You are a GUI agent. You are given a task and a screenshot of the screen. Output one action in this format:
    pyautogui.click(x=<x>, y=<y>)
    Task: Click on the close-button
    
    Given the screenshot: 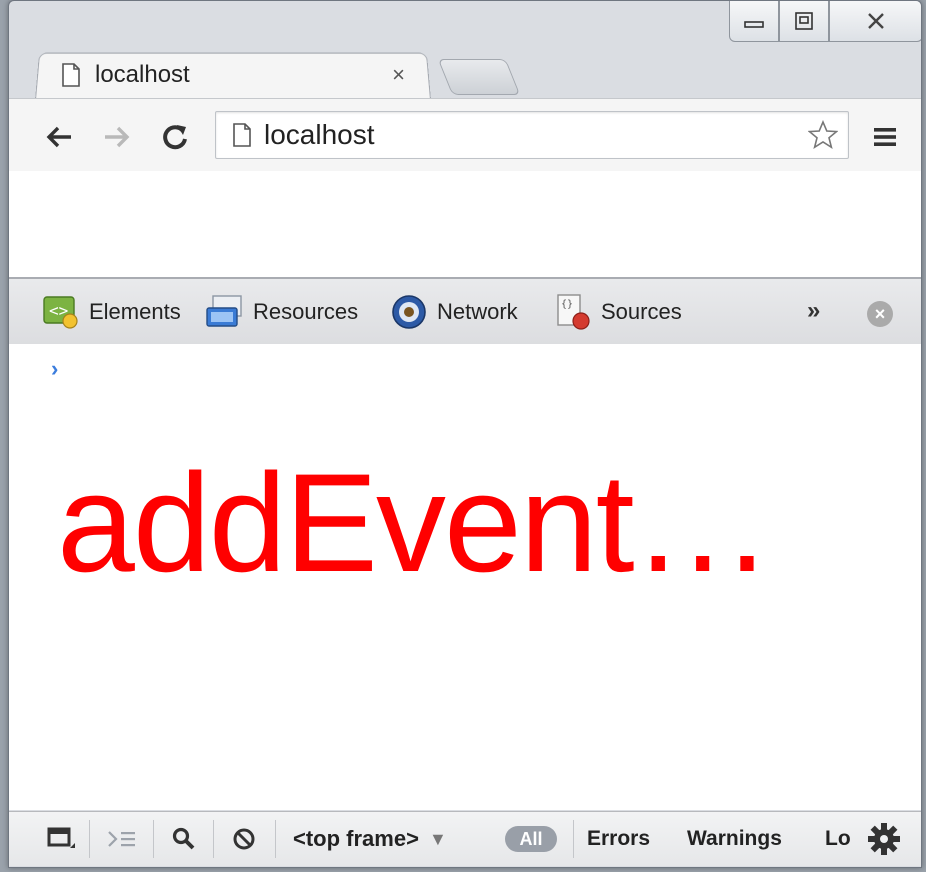 What is the action you would take?
    pyautogui.click(x=875, y=21)
    